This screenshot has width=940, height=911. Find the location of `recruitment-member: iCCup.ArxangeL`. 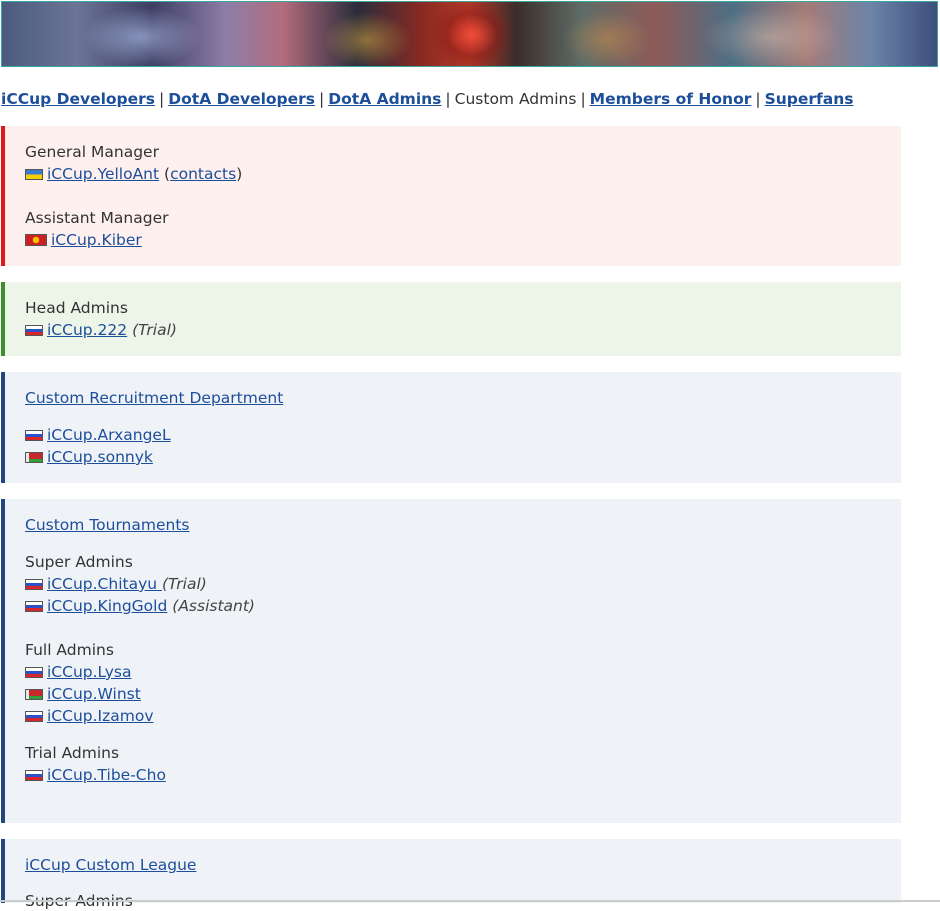

recruitment-member: iCCup.ArxangeL is located at coordinates (98, 435).